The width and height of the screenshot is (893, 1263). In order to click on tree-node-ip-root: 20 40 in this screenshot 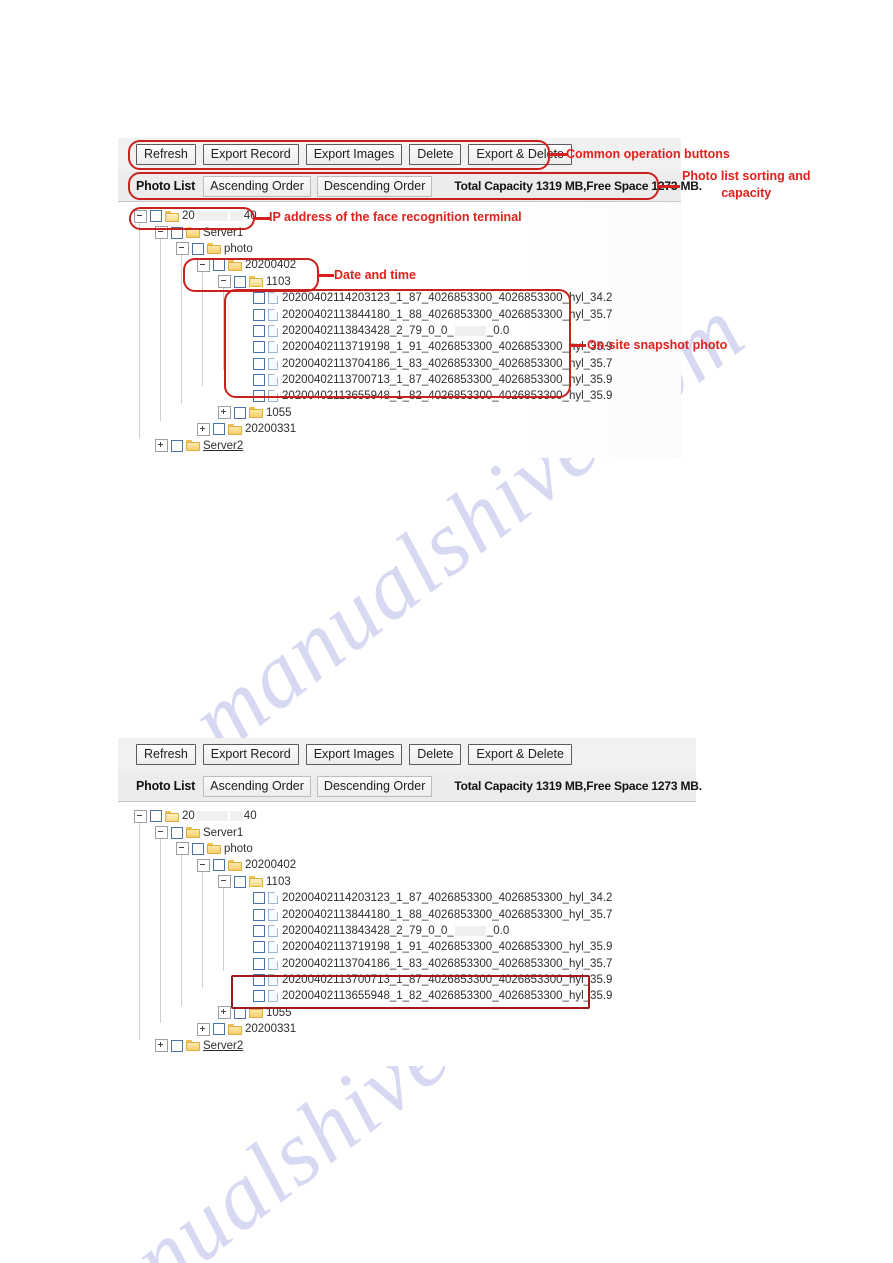, I will do `click(415, 816)`.